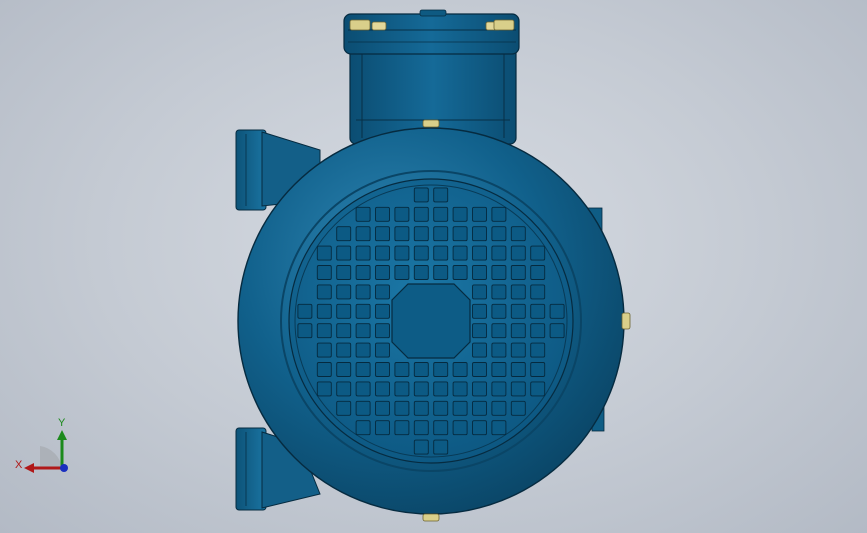 This screenshot has width=867, height=533. I want to click on fan-hub-opening, so click(431, 321).